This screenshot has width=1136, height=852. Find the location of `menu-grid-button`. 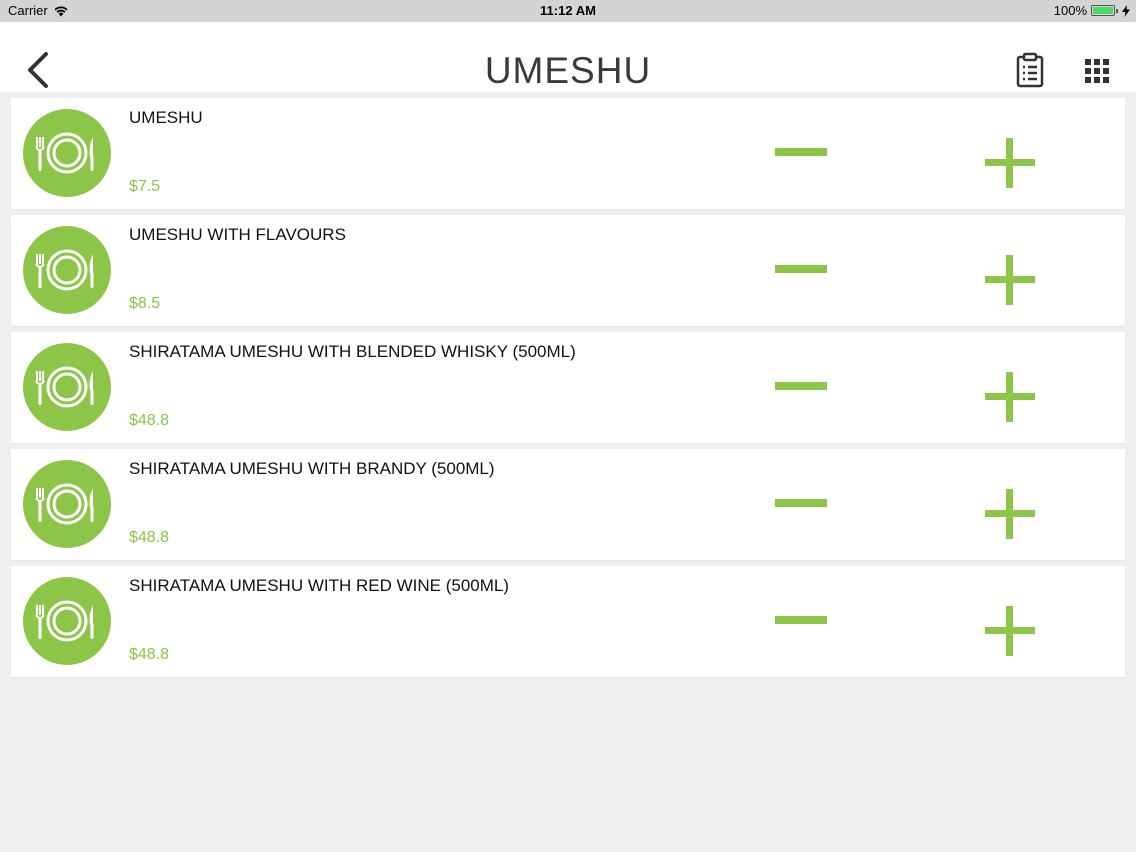

menu-grid-button is located at coordinates (1097, 71).